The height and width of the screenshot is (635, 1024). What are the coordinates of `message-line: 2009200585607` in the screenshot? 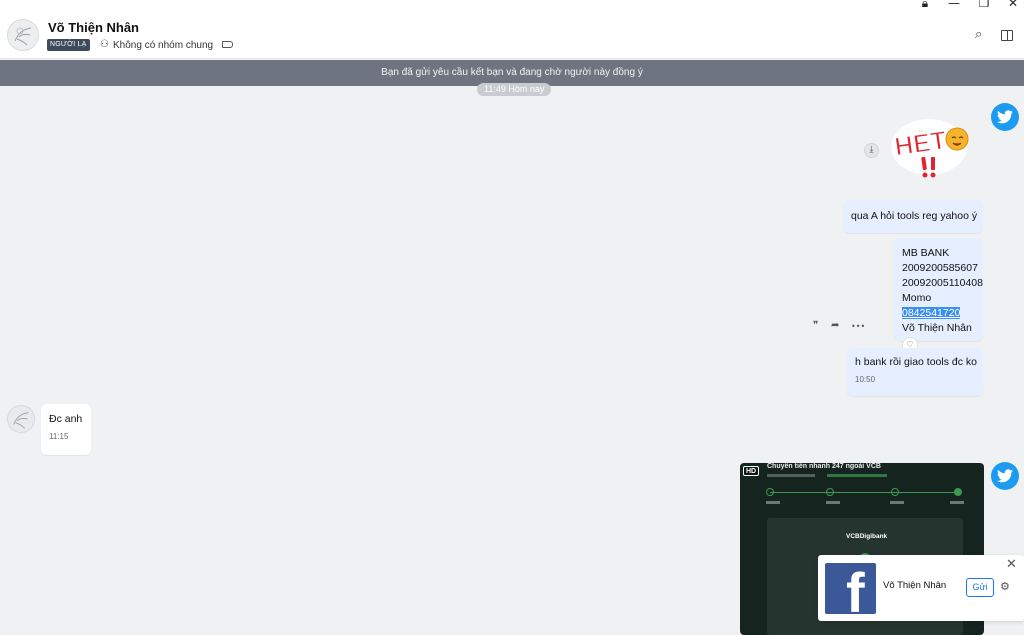 It's located at (940, 268).